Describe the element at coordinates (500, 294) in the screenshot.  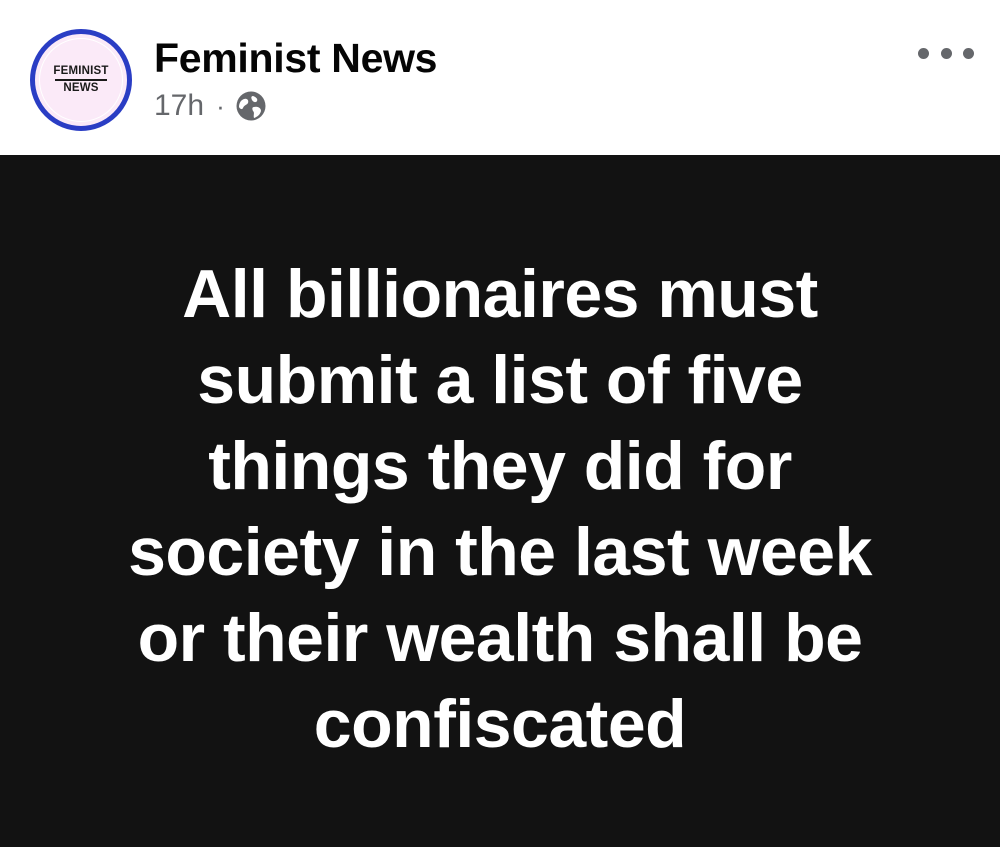
I see `post-text-line: All billionaires must` at that location.